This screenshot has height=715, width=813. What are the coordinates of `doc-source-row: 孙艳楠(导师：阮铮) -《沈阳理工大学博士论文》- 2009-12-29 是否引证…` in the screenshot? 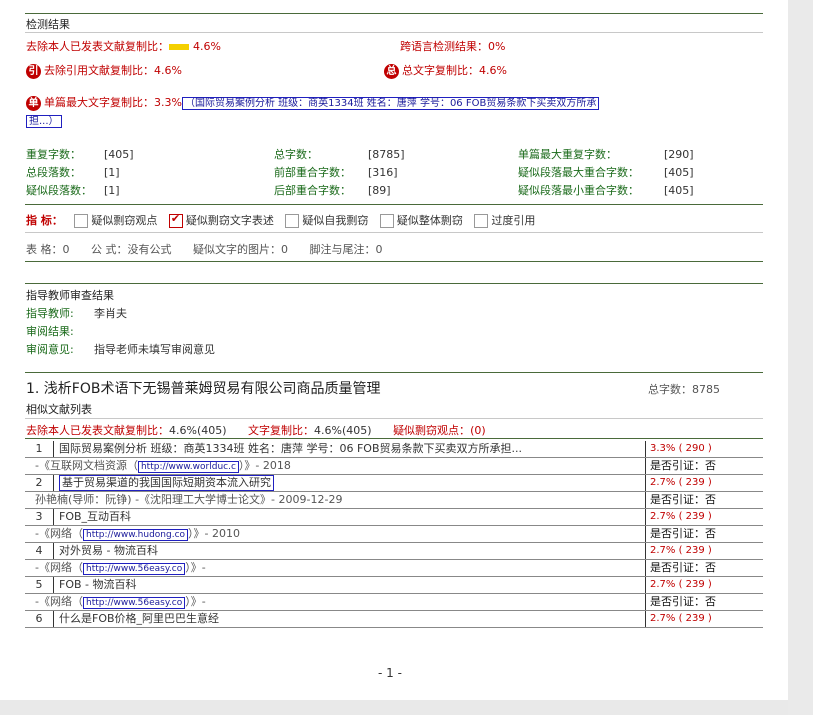 It's located at (394, 500).